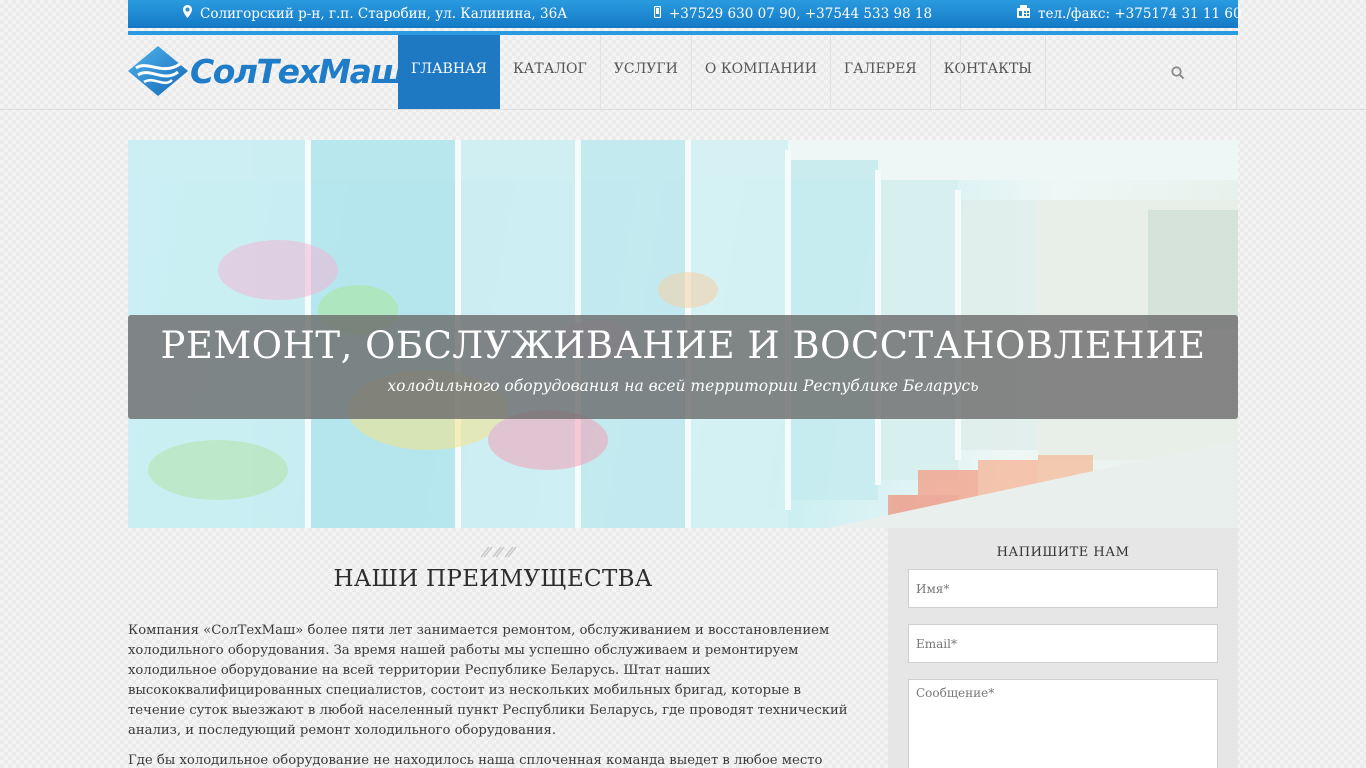 The width and height of the screenshot is (1366, 768). I want to click on fax-text: тел./факс: +375174 31 11 60, so click(1140, 14).